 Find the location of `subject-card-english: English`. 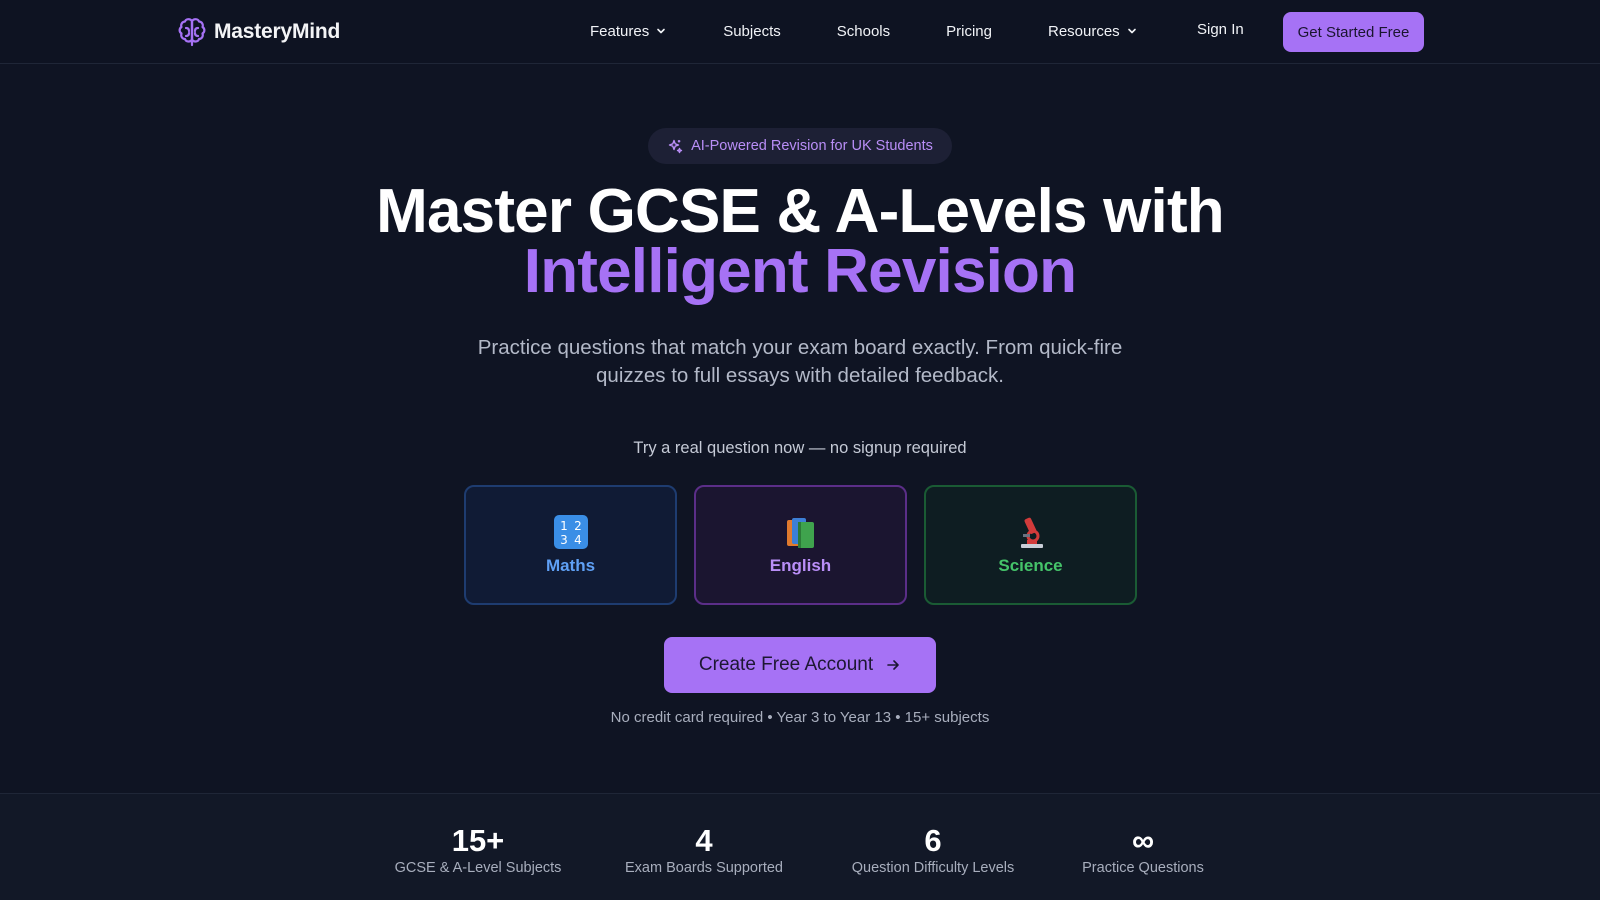

subject-card-english: English is located at coordinates (800, 545).